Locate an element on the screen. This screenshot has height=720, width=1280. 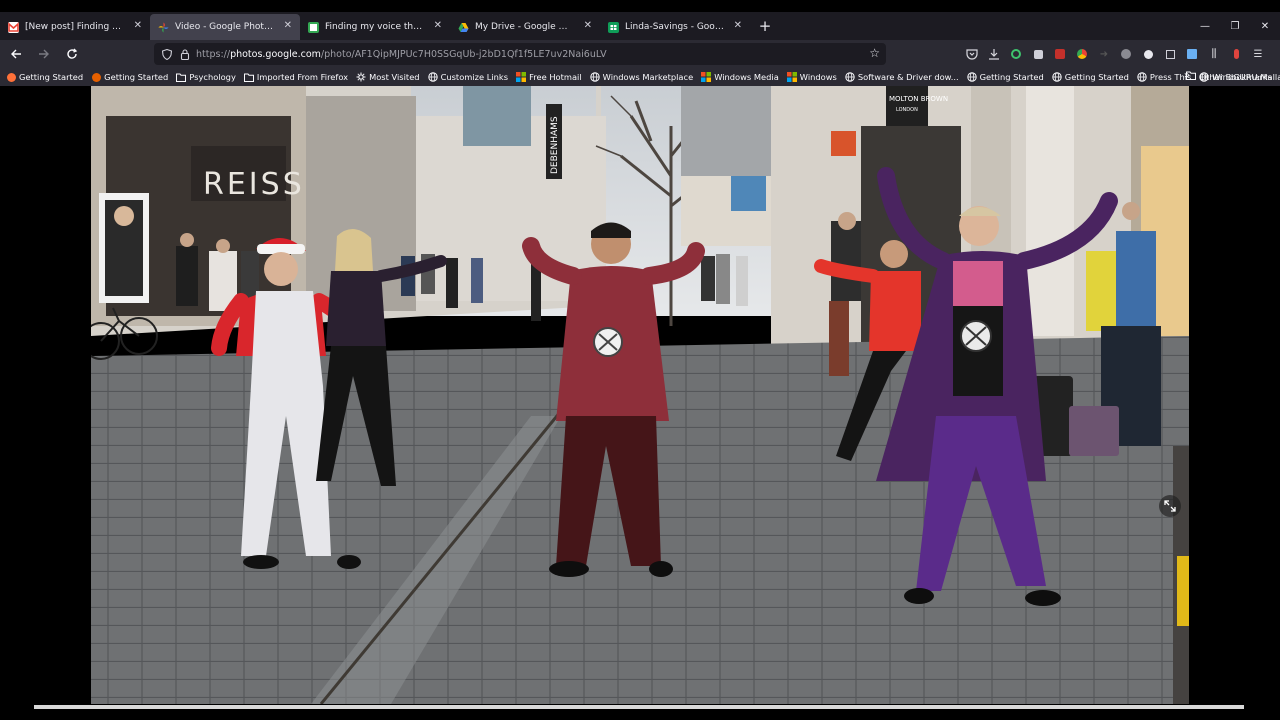
url-prefix: https:// is located at coordinates (213, 54).